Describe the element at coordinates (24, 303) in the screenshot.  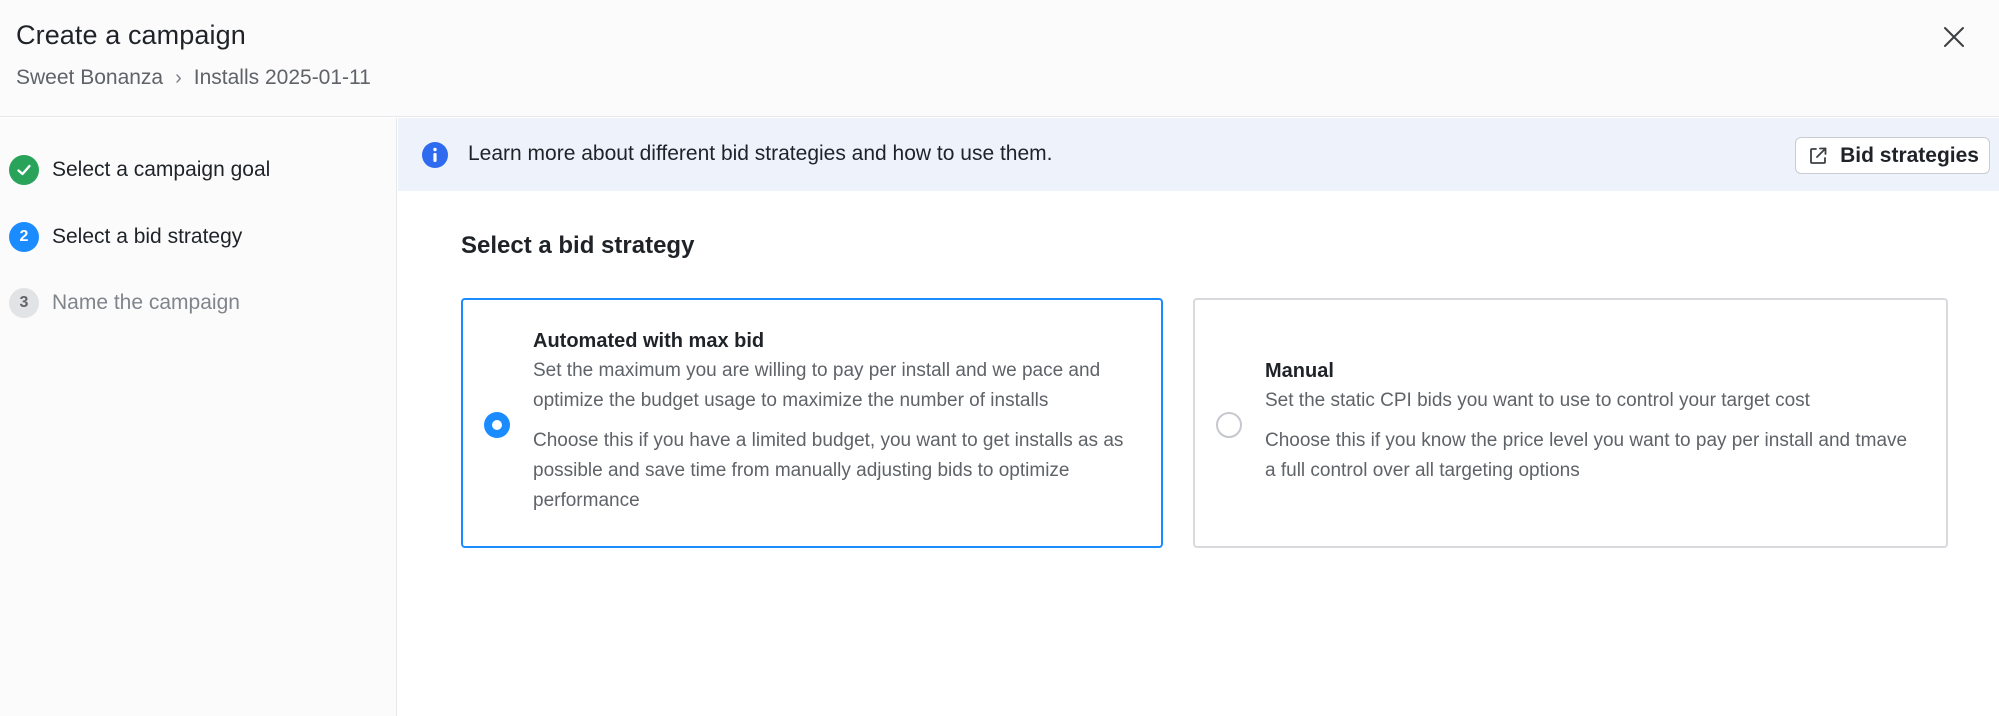
I see `step-number-badge: 3` at that location.